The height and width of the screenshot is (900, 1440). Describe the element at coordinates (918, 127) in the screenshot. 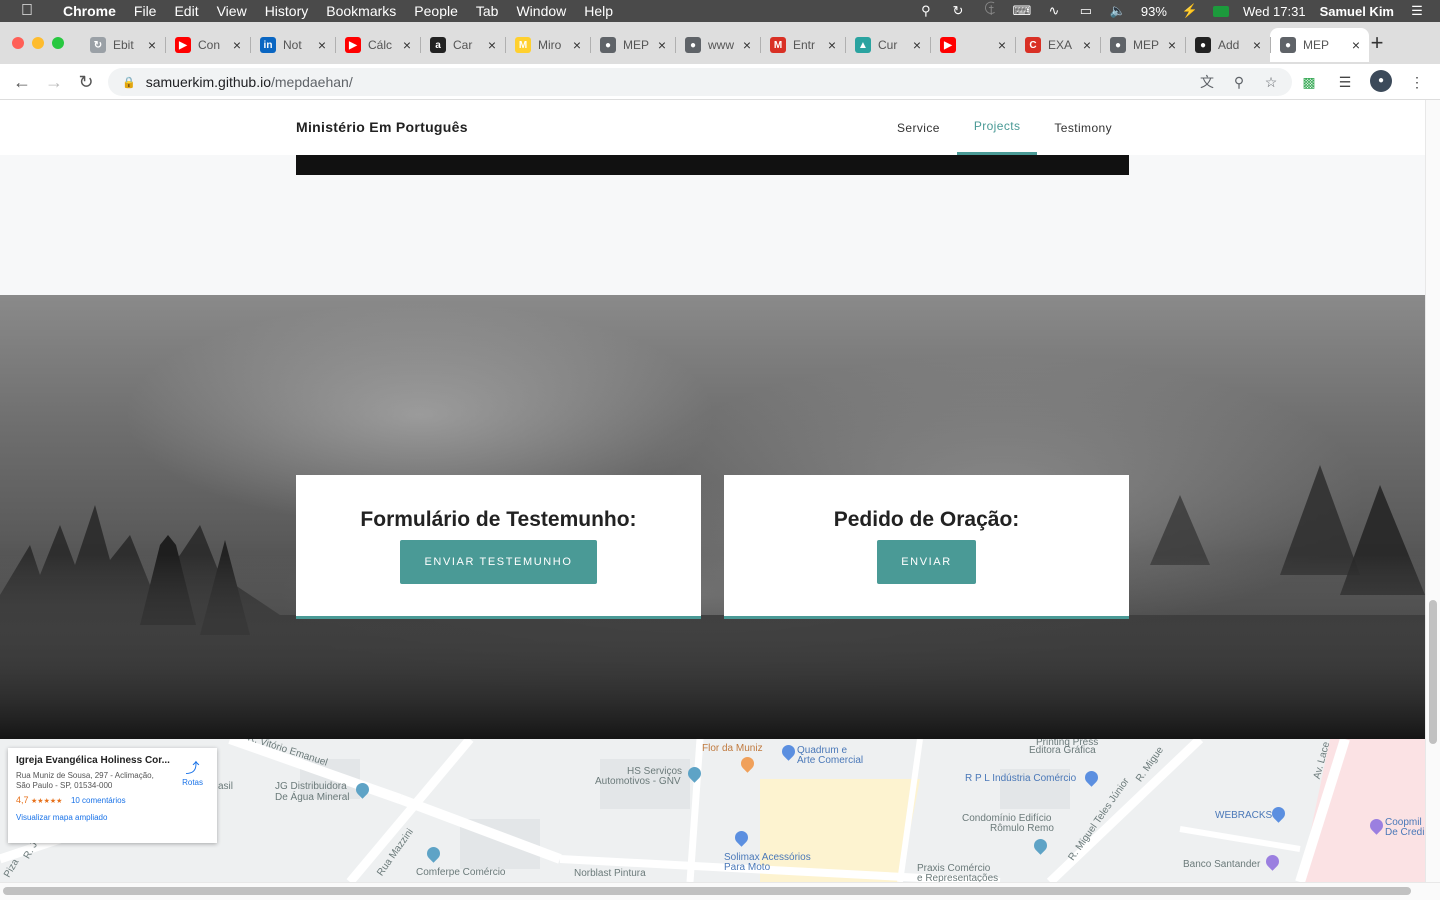

I see `nav-link-service: Service` at that location.